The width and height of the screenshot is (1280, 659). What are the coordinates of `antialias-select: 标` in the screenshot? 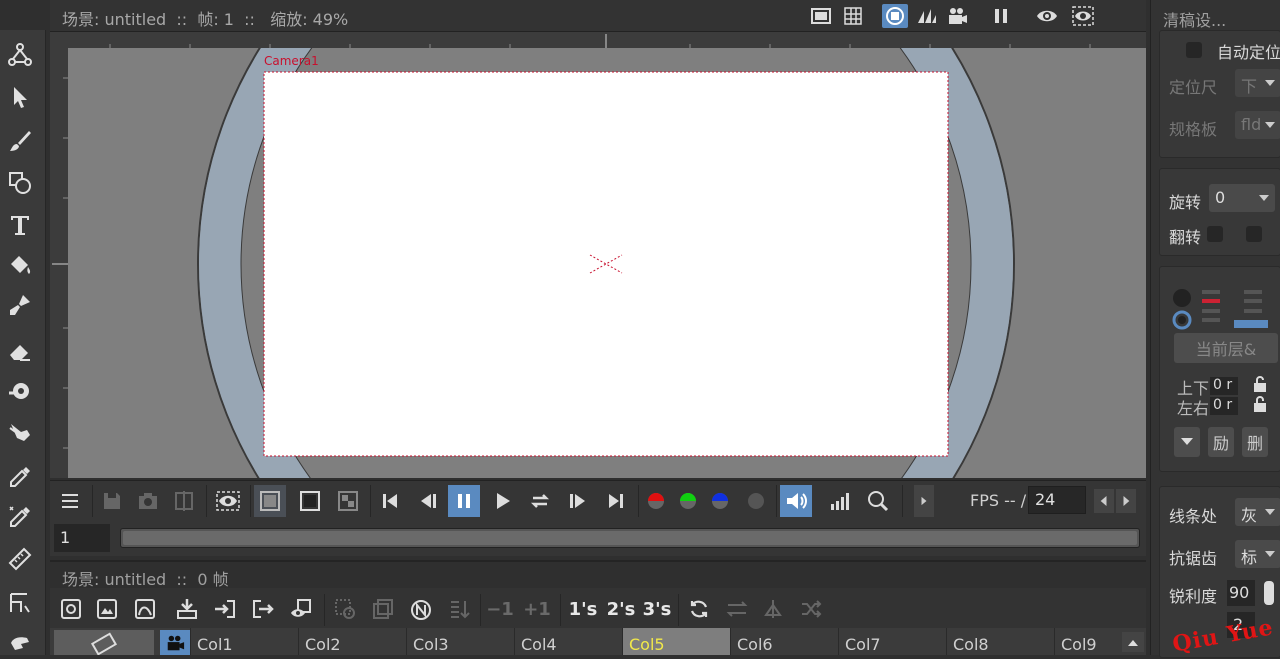 It's located at (1257, 554).